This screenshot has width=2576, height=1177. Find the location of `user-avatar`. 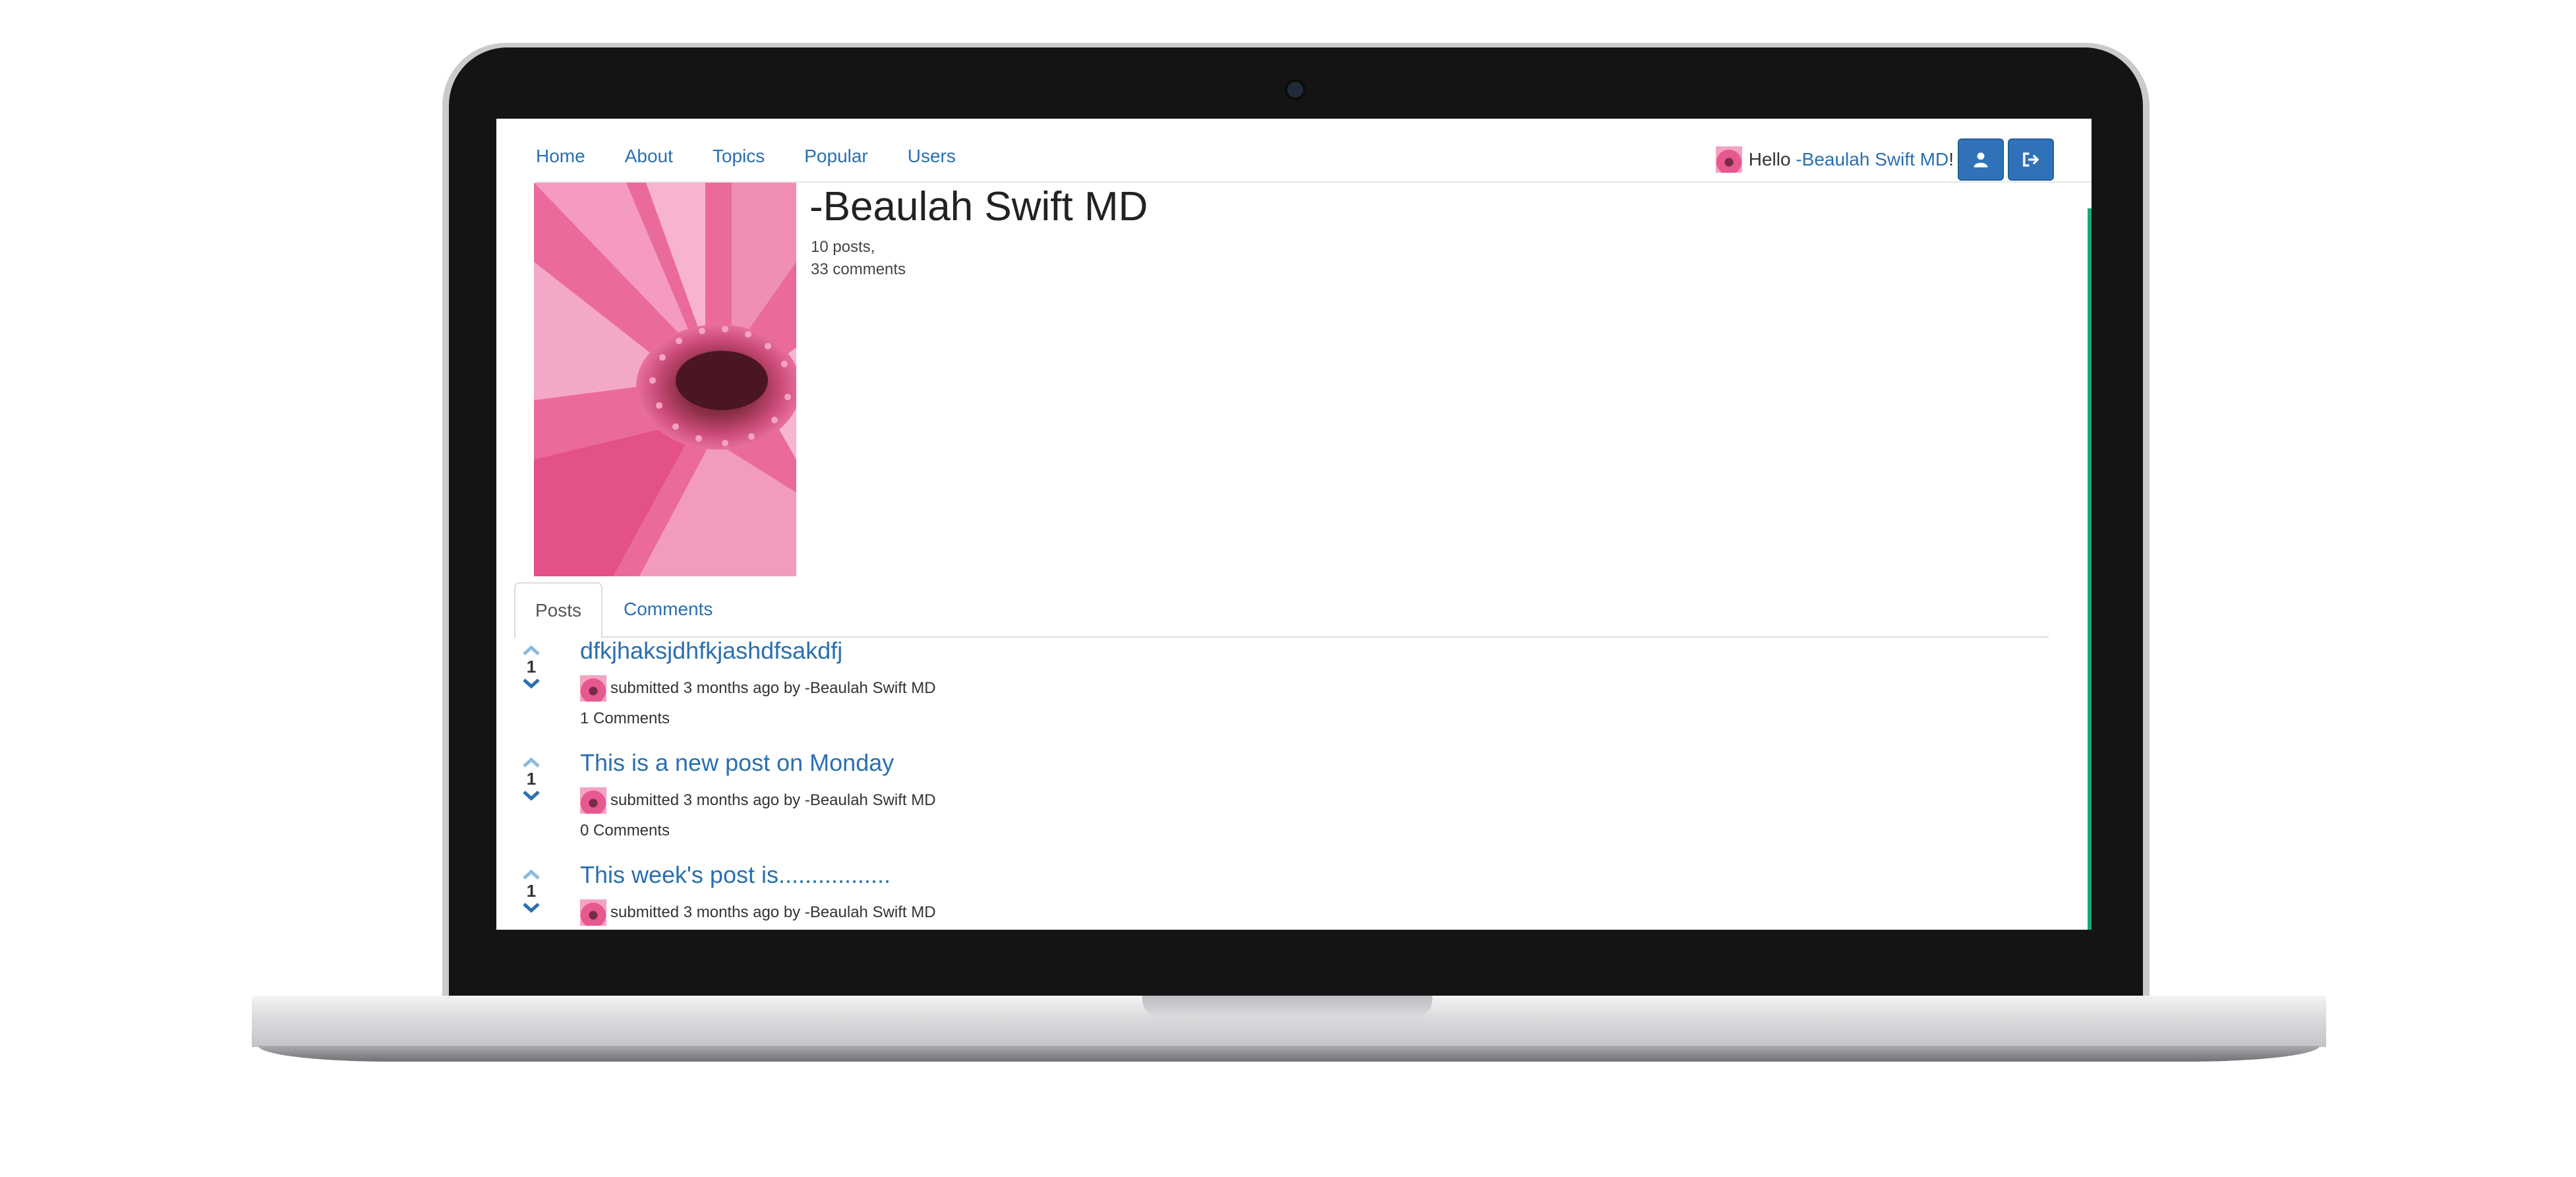

user-avatar is located at coordinates (1728, 159).